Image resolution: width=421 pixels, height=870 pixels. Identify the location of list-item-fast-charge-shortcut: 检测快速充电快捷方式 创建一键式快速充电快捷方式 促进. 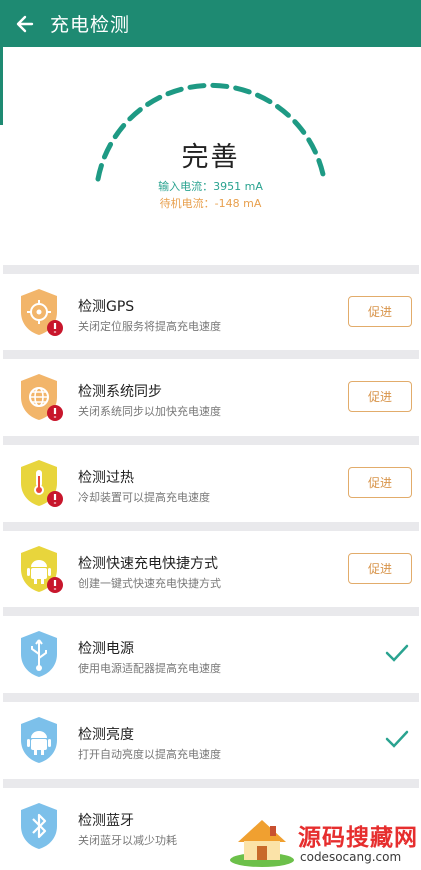
(210, 569).